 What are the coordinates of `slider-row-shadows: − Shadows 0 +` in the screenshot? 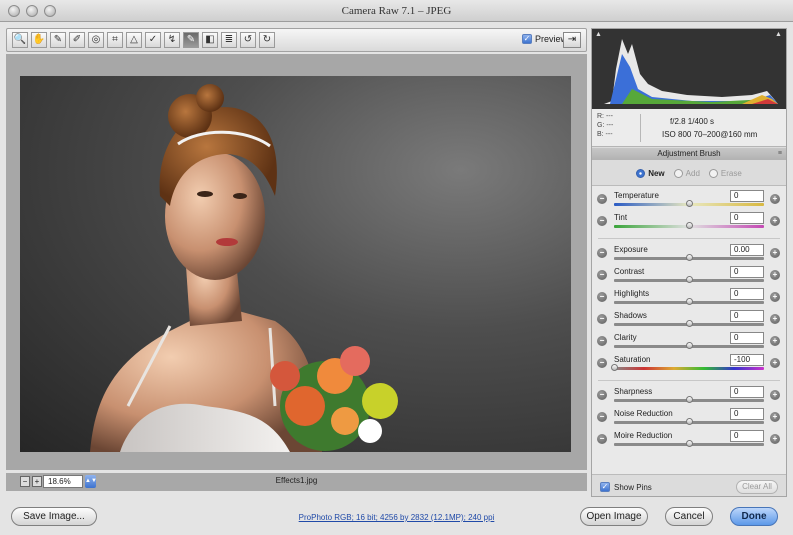 It's located at (689, 321).